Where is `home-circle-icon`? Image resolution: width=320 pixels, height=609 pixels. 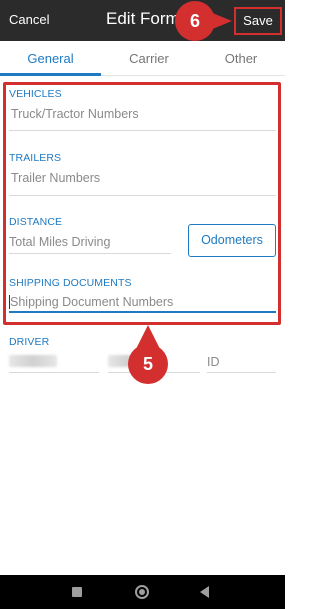 home-circle-icon is located at coordinates (142, 592).